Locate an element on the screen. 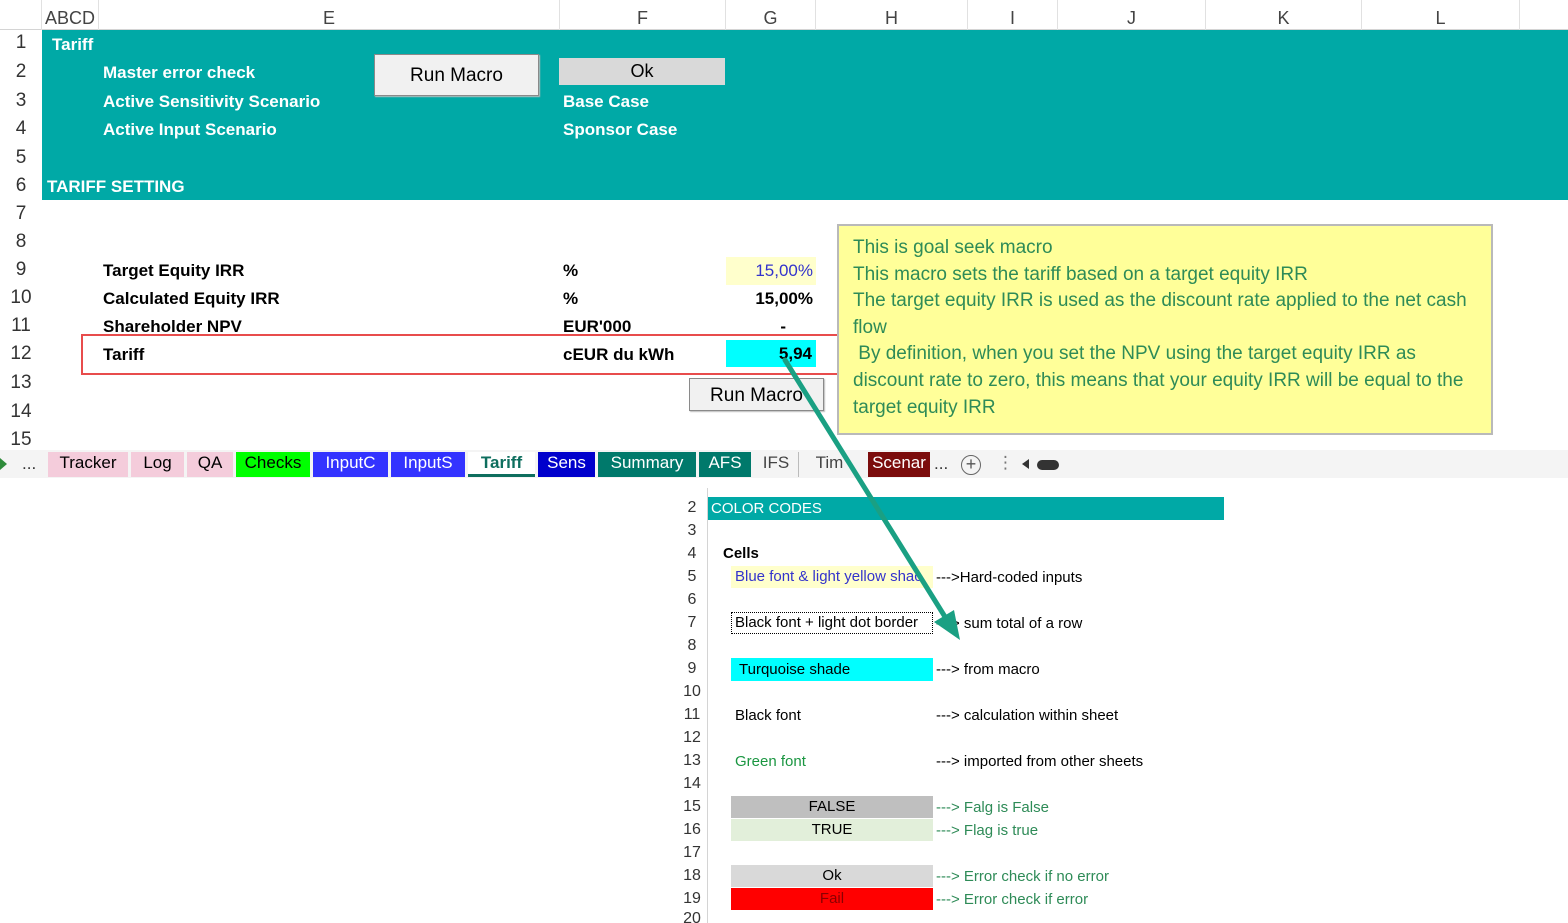 This screenshot has height=923, width=1568. arrow-head-icon is located at coordinates (947, 625).